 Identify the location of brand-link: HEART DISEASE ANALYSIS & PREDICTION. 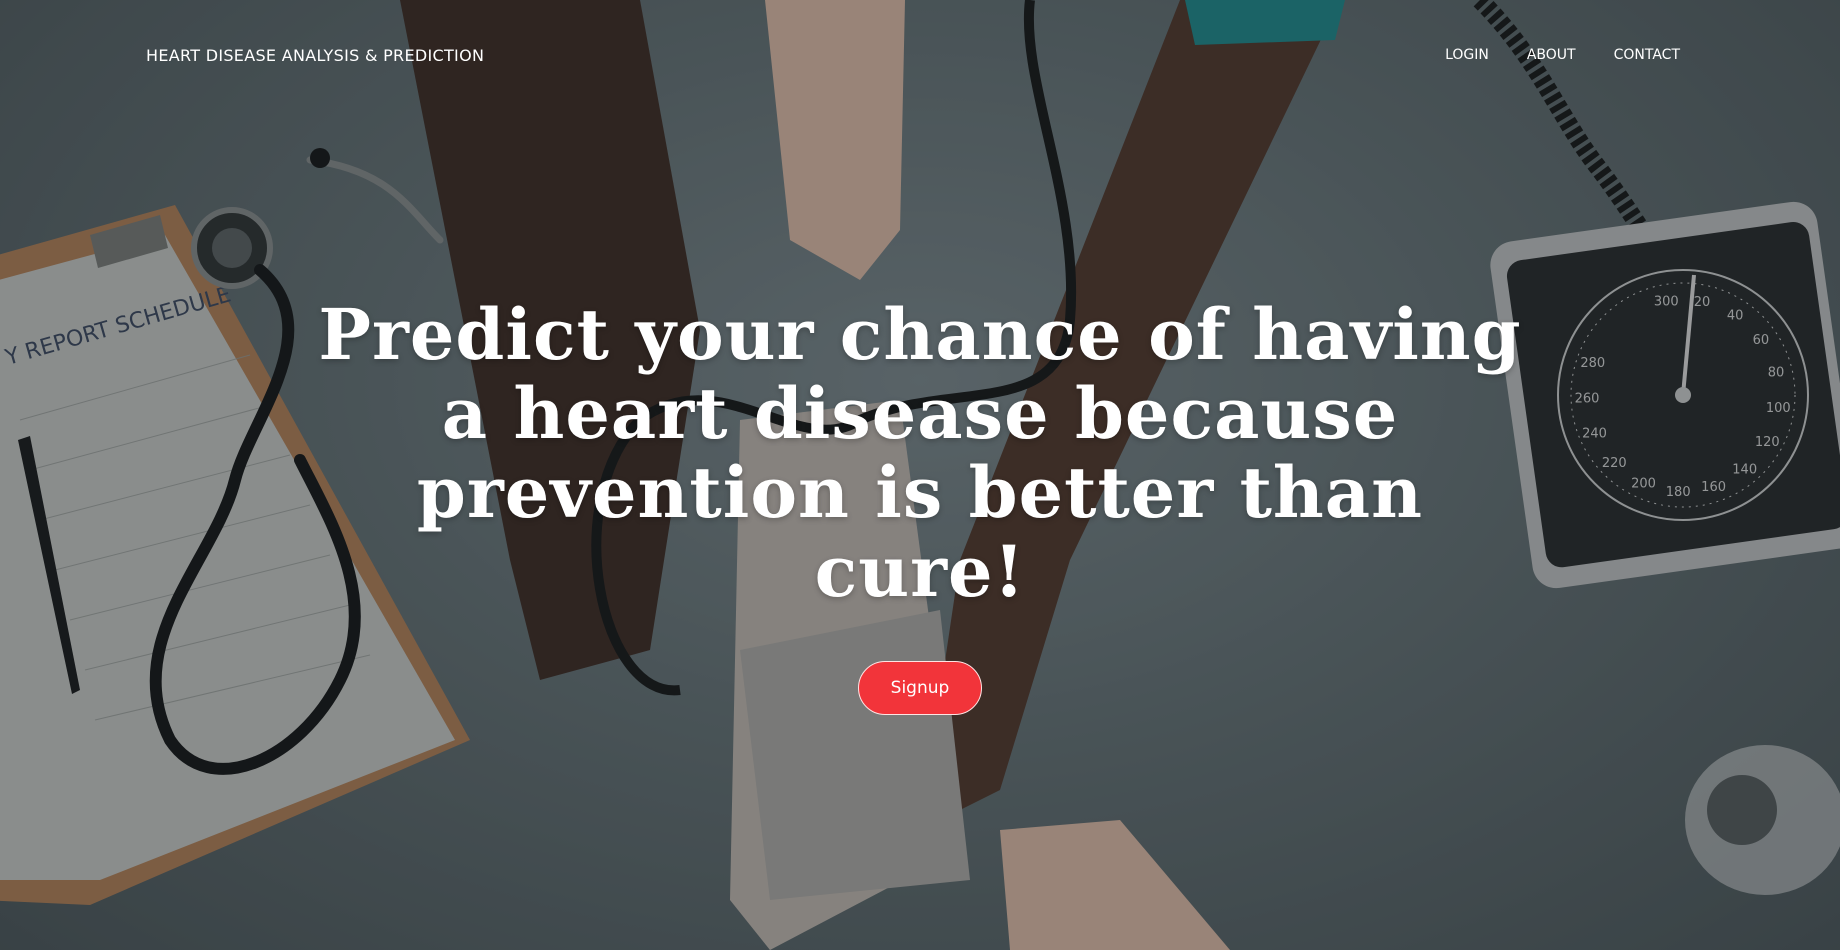
(315, 55).